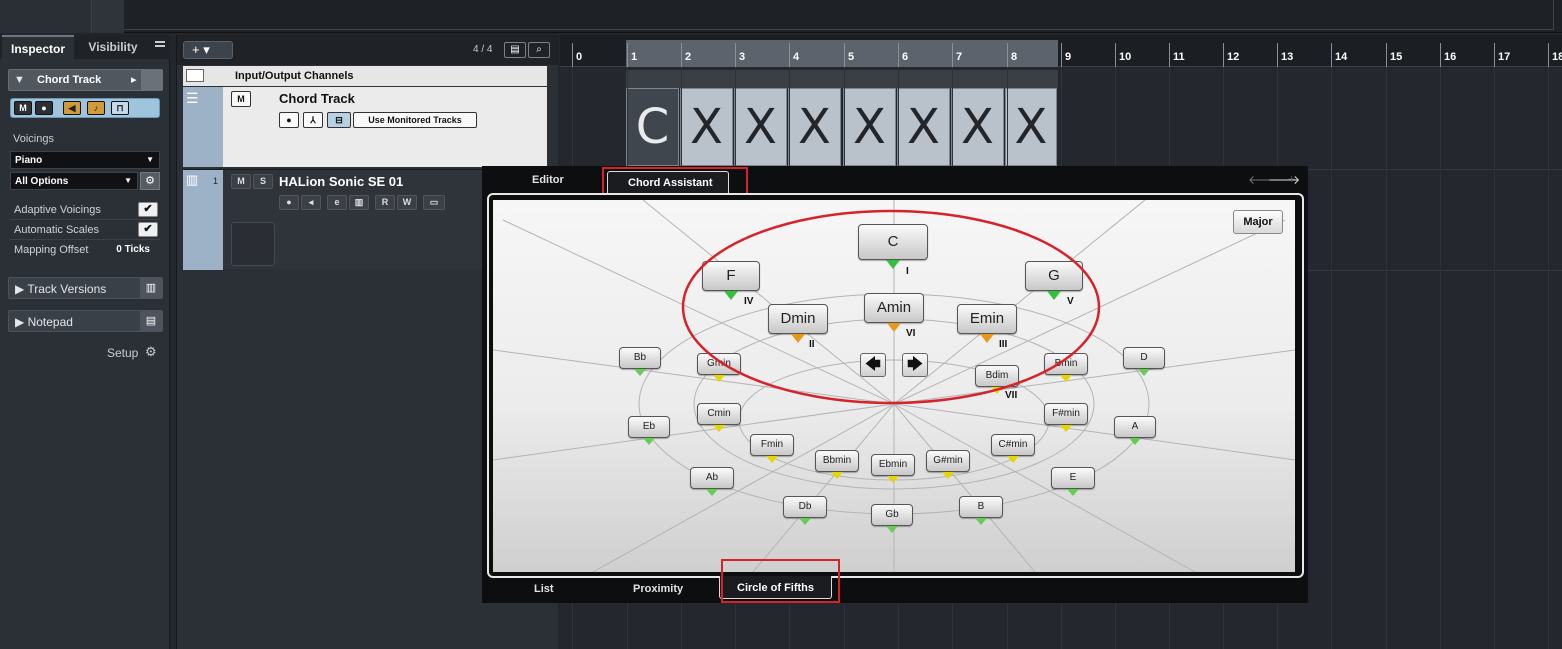 Image resolution: width=1562 pixels, height=649 pixels. I want to click on speaker-icon: ◀, so click(72, 108).